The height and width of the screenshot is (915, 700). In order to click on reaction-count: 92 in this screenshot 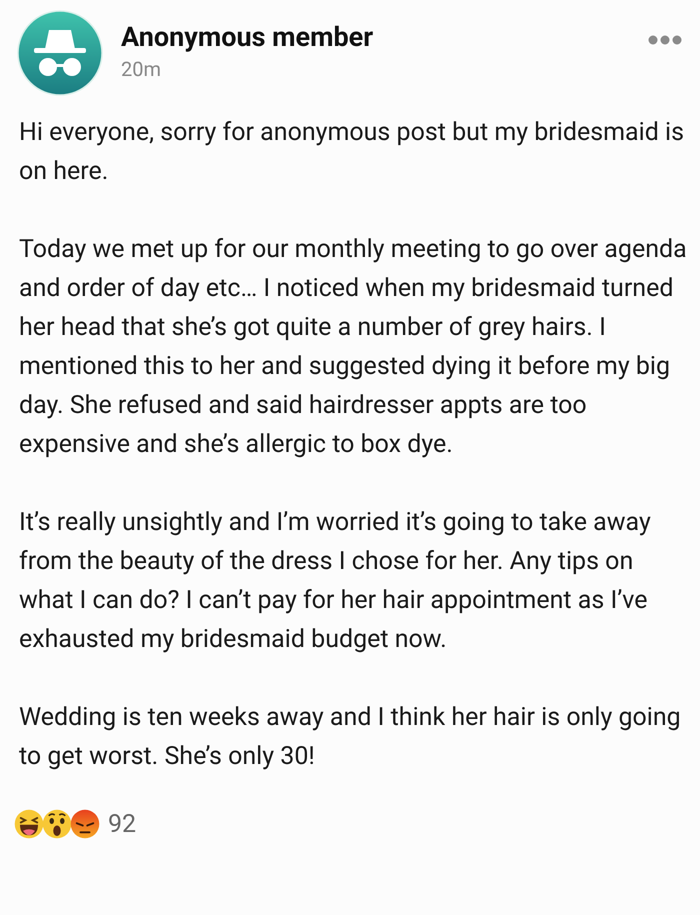, I will do `click(122, 824)`.